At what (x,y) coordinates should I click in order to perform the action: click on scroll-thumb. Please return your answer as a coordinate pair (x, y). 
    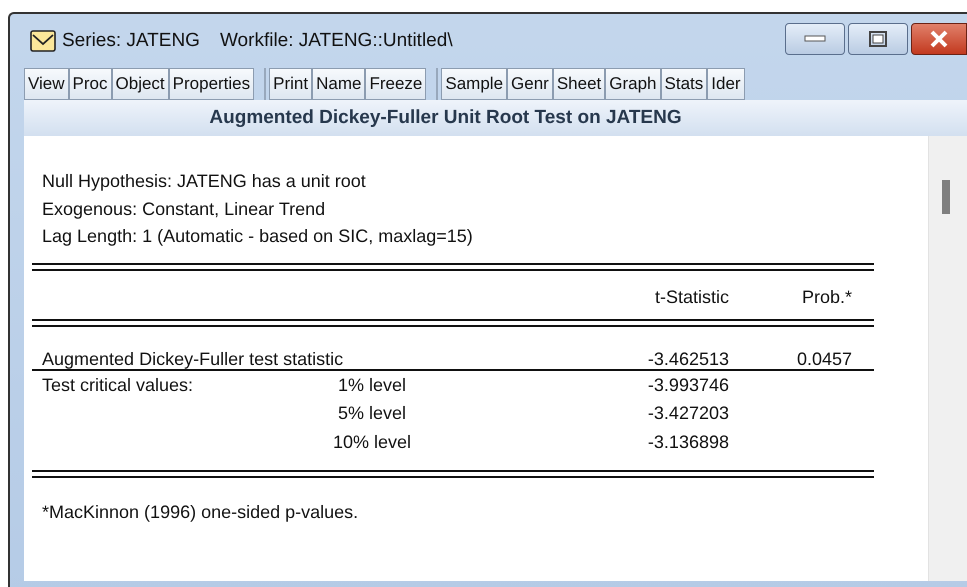
    Looking at the image, I should click on (946, 197).